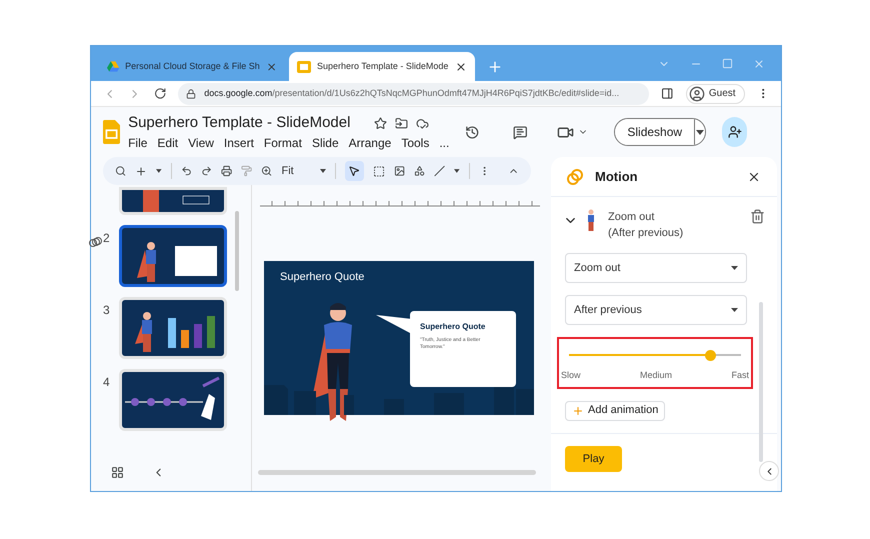 The width and height of the screenshot is (870, 539). What do you see at coordinates (740, 375) in the screenshot?
I see `speed-label: Fast` at bounding box center [740, 375].